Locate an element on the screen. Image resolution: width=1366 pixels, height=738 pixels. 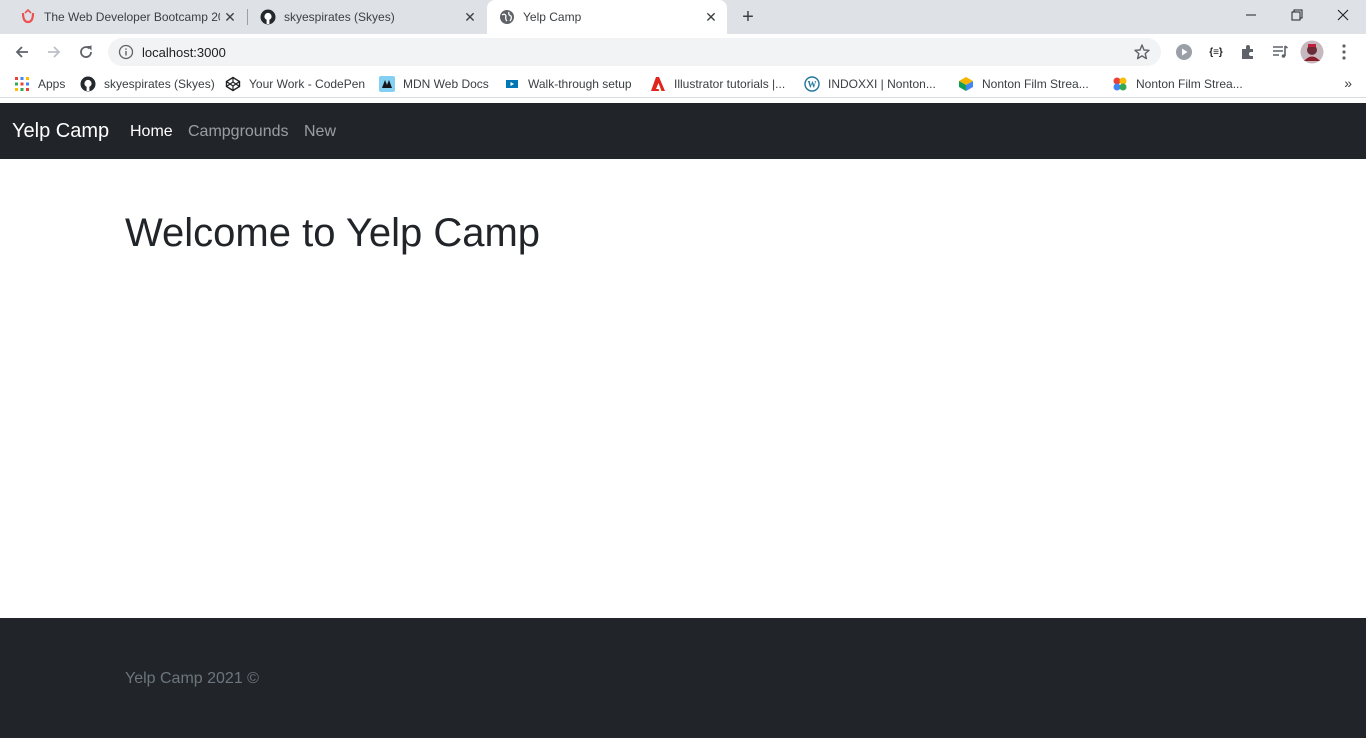
bookmark-codepen: Your Work - CodePen is located at coordinates (295, 84).